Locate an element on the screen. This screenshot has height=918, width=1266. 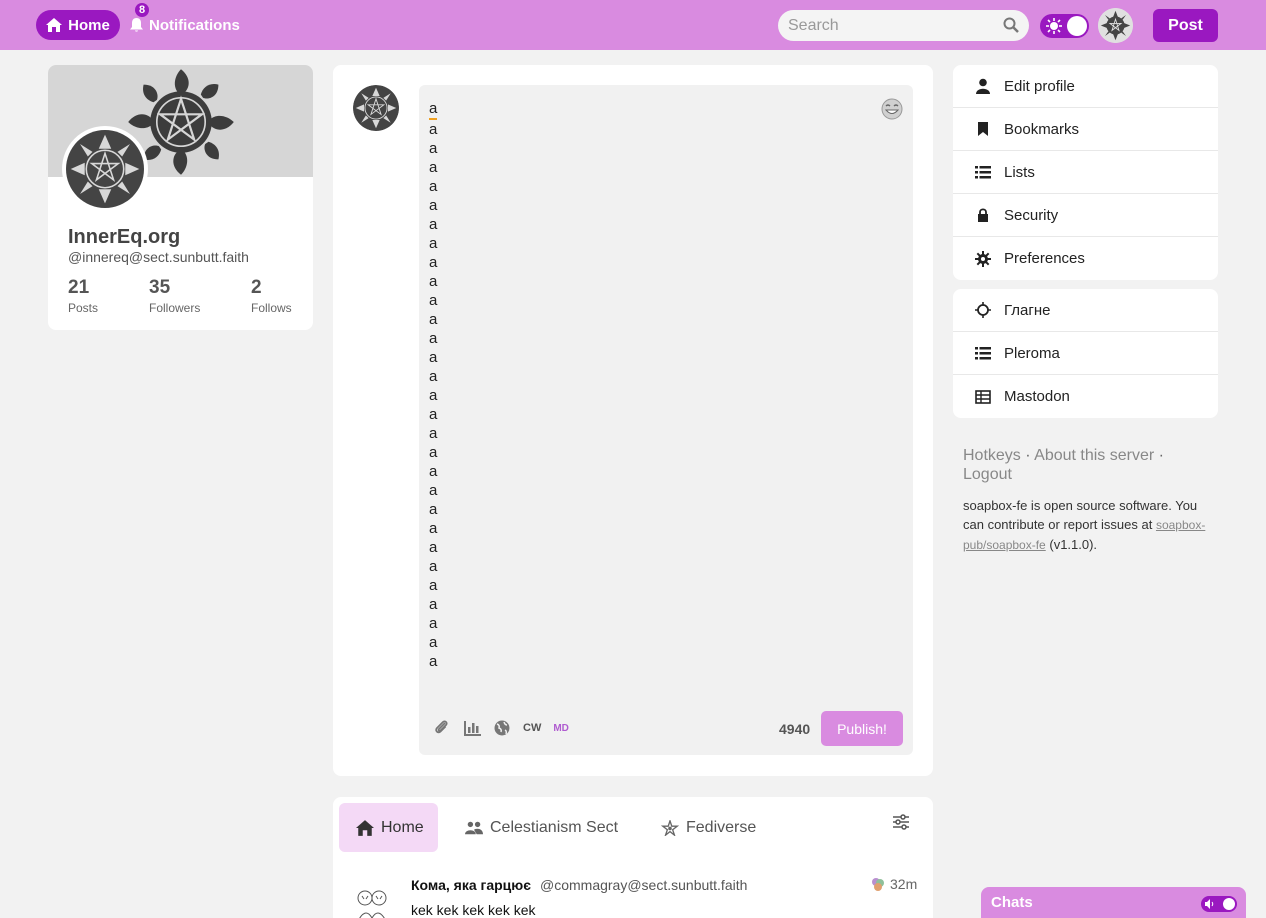
chat-sound-toggle is located at coordinates (1219, 904).